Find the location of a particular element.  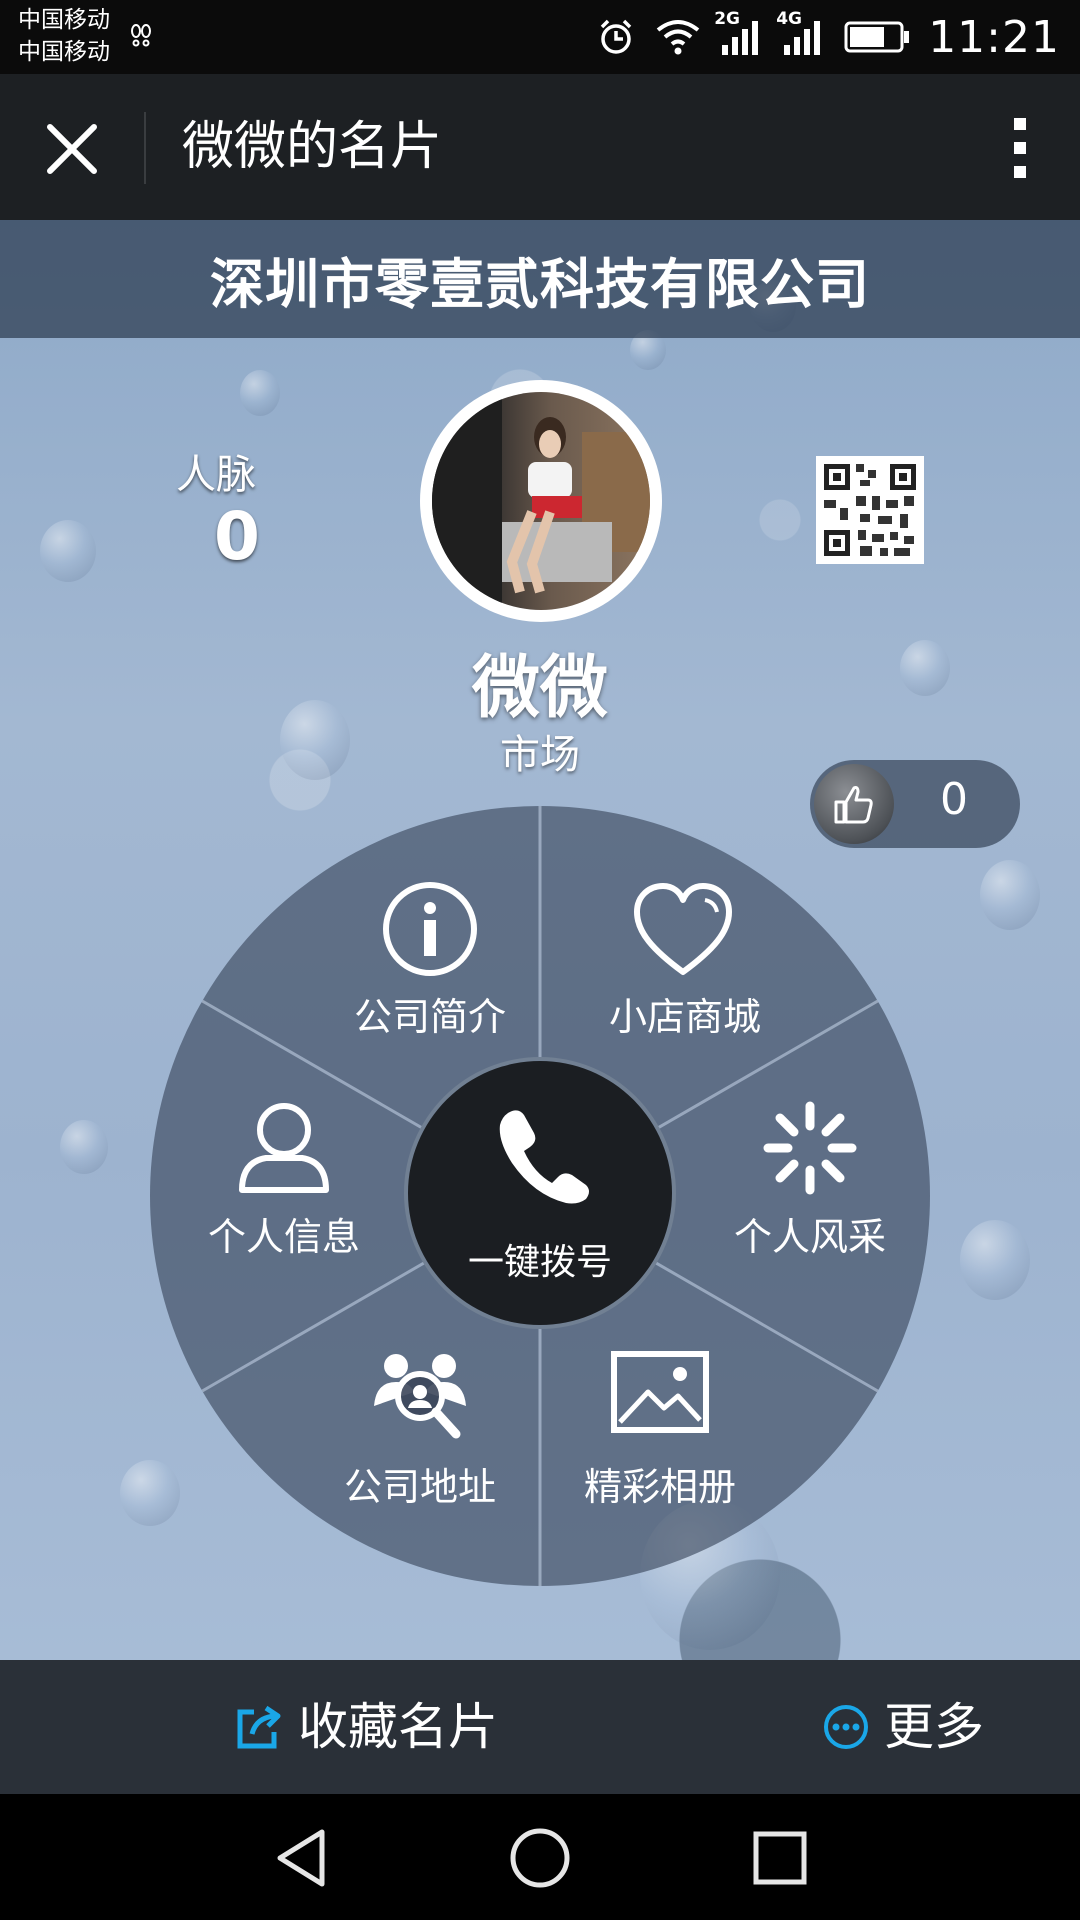

share-export-icon is located at coordinates (259, 1727).